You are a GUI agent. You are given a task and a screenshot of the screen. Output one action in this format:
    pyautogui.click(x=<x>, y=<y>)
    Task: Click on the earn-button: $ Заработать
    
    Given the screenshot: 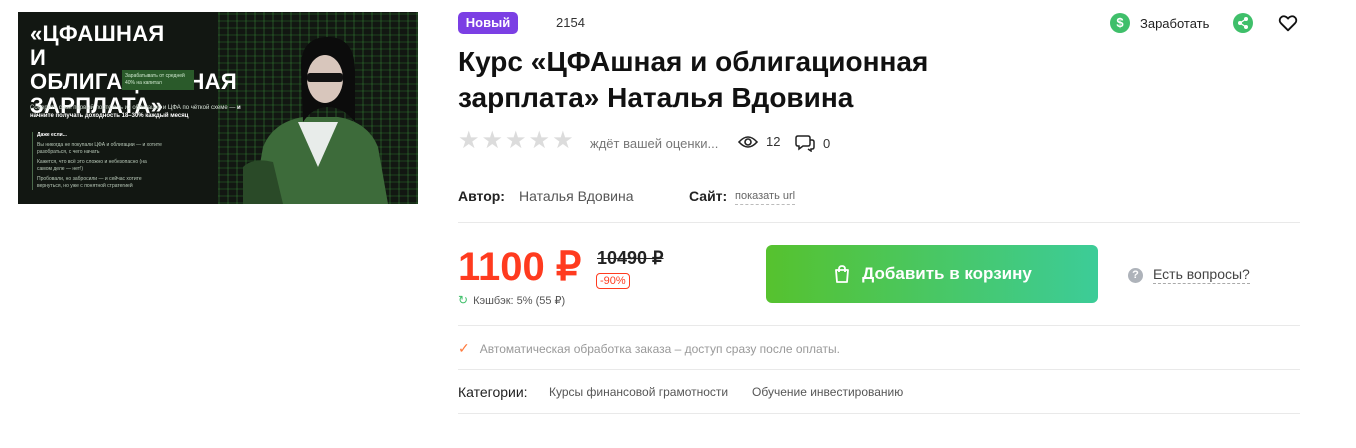 What is the action you would take?
    pyautogui.click(x=1159, y=23)
    